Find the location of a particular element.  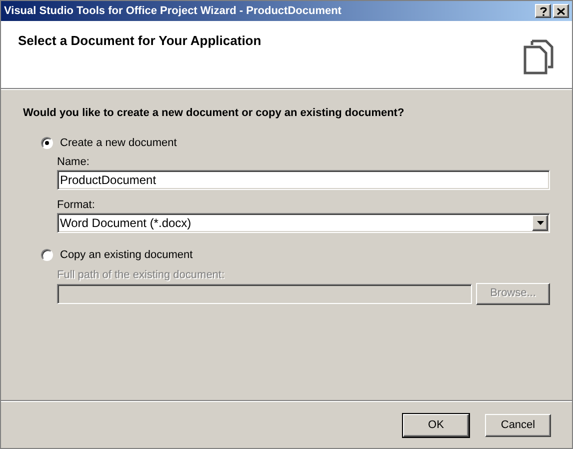

help-icon is located at coordinates (543, 11).